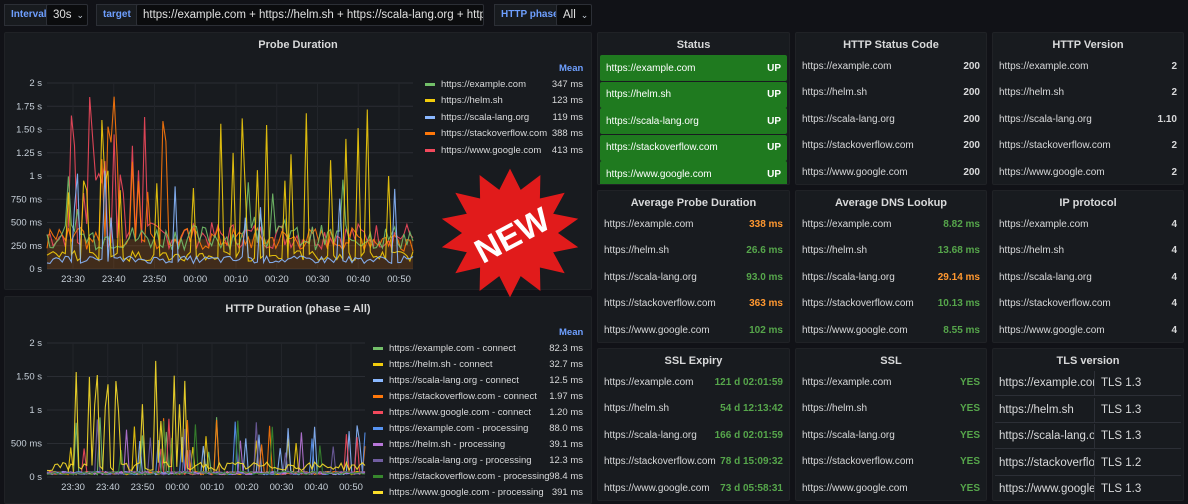 The height and width of the screenshot is (504, 1188). I want to click on x-tick-label: 23:40, so click(114, 279).